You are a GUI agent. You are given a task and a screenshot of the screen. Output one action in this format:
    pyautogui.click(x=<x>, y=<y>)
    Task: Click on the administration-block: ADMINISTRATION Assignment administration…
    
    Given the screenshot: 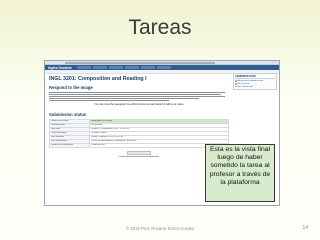 What is the action you would take?
    pyautogui.click(x=255, y=82)
    